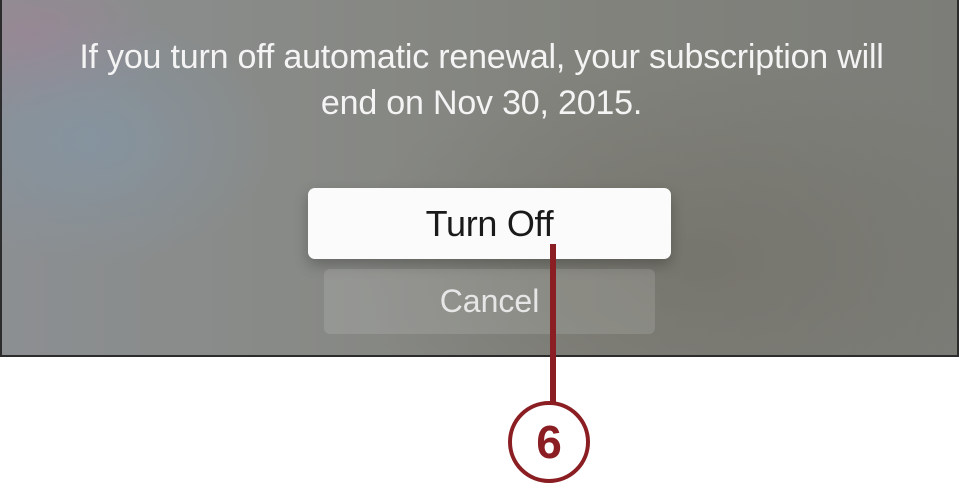 This screenshot has height=497, width=959. I want to click on message-line-2: end on Nov 30, 2015., so click(481, 103).